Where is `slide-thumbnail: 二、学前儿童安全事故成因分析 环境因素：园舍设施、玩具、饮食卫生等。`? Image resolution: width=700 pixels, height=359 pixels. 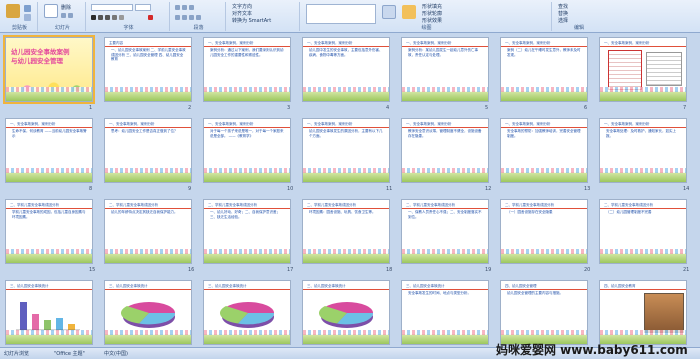 slide-thumbnail: 二、学前儿童安全事故成因分析 环境因素：园舍设施、玩具、饮食卫生等。 is located at coordinates (346, 231).